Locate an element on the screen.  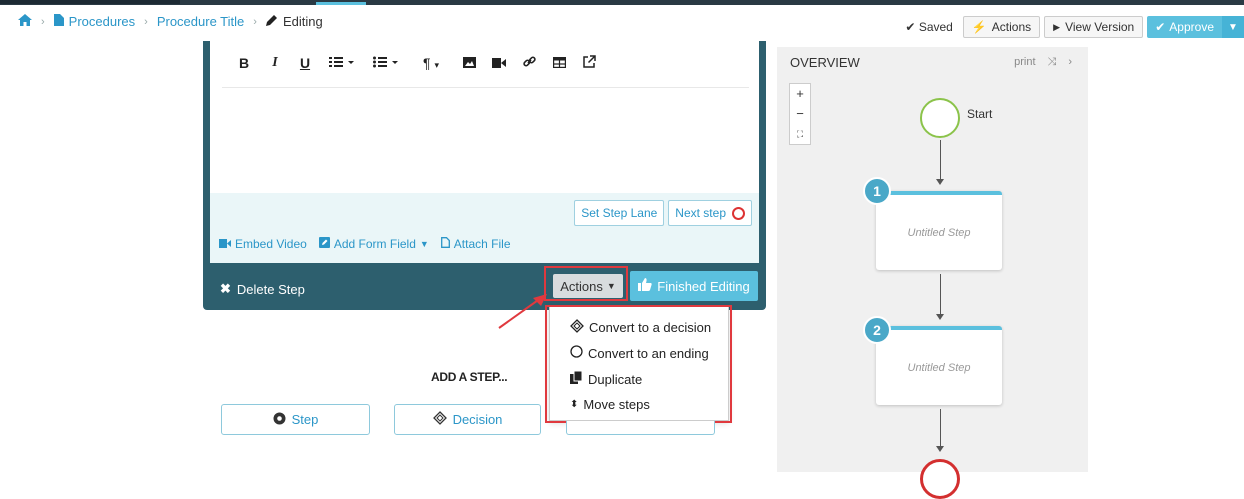
breadcrumb-current: Editing is located at coordinates (302, 21).